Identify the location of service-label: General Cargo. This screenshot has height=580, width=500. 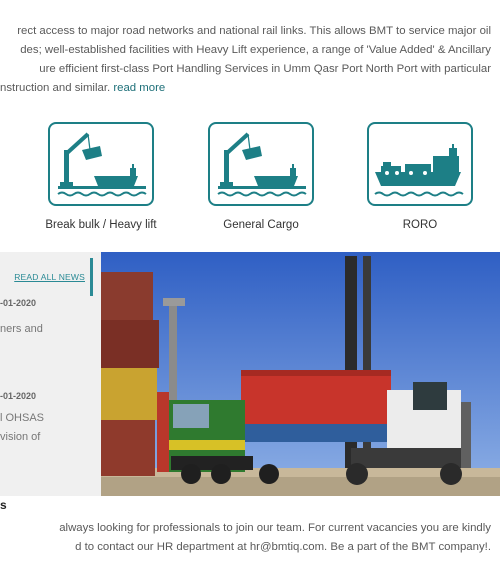
(261, 225).